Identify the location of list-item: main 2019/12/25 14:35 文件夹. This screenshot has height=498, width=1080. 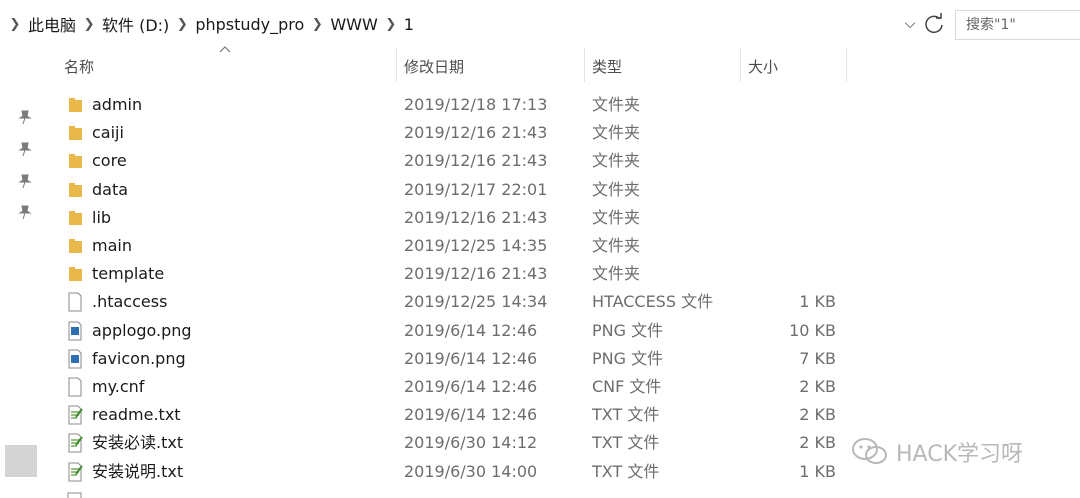
(430, 246).